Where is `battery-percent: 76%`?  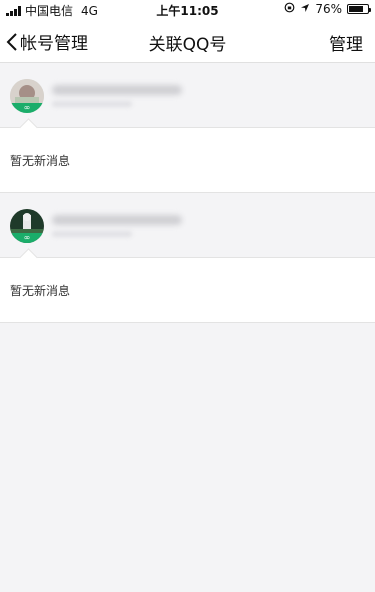
battery-percent: 76% is located at coordinates (328, 9).